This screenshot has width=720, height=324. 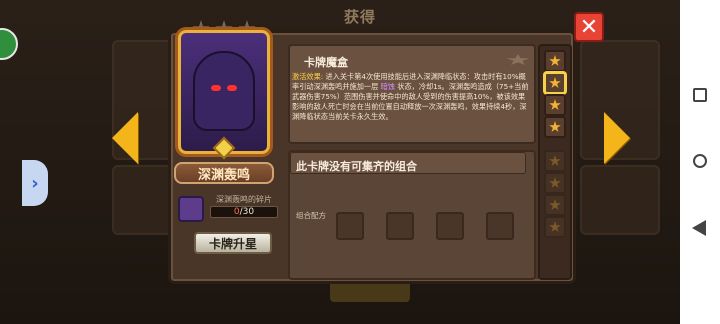 What do you see at coordinates (191, 209) in the screenshot?
I see `fragment-icon` at bounding box center [191, 209].